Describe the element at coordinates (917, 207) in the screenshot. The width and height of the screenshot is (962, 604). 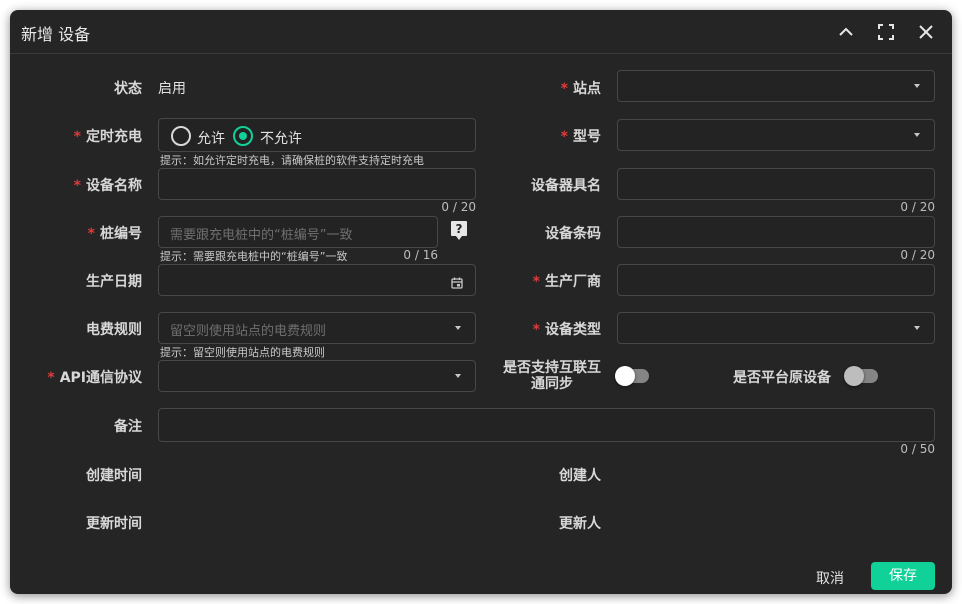
I see `device-fixture-name-counter: 0 / 20` at that location.